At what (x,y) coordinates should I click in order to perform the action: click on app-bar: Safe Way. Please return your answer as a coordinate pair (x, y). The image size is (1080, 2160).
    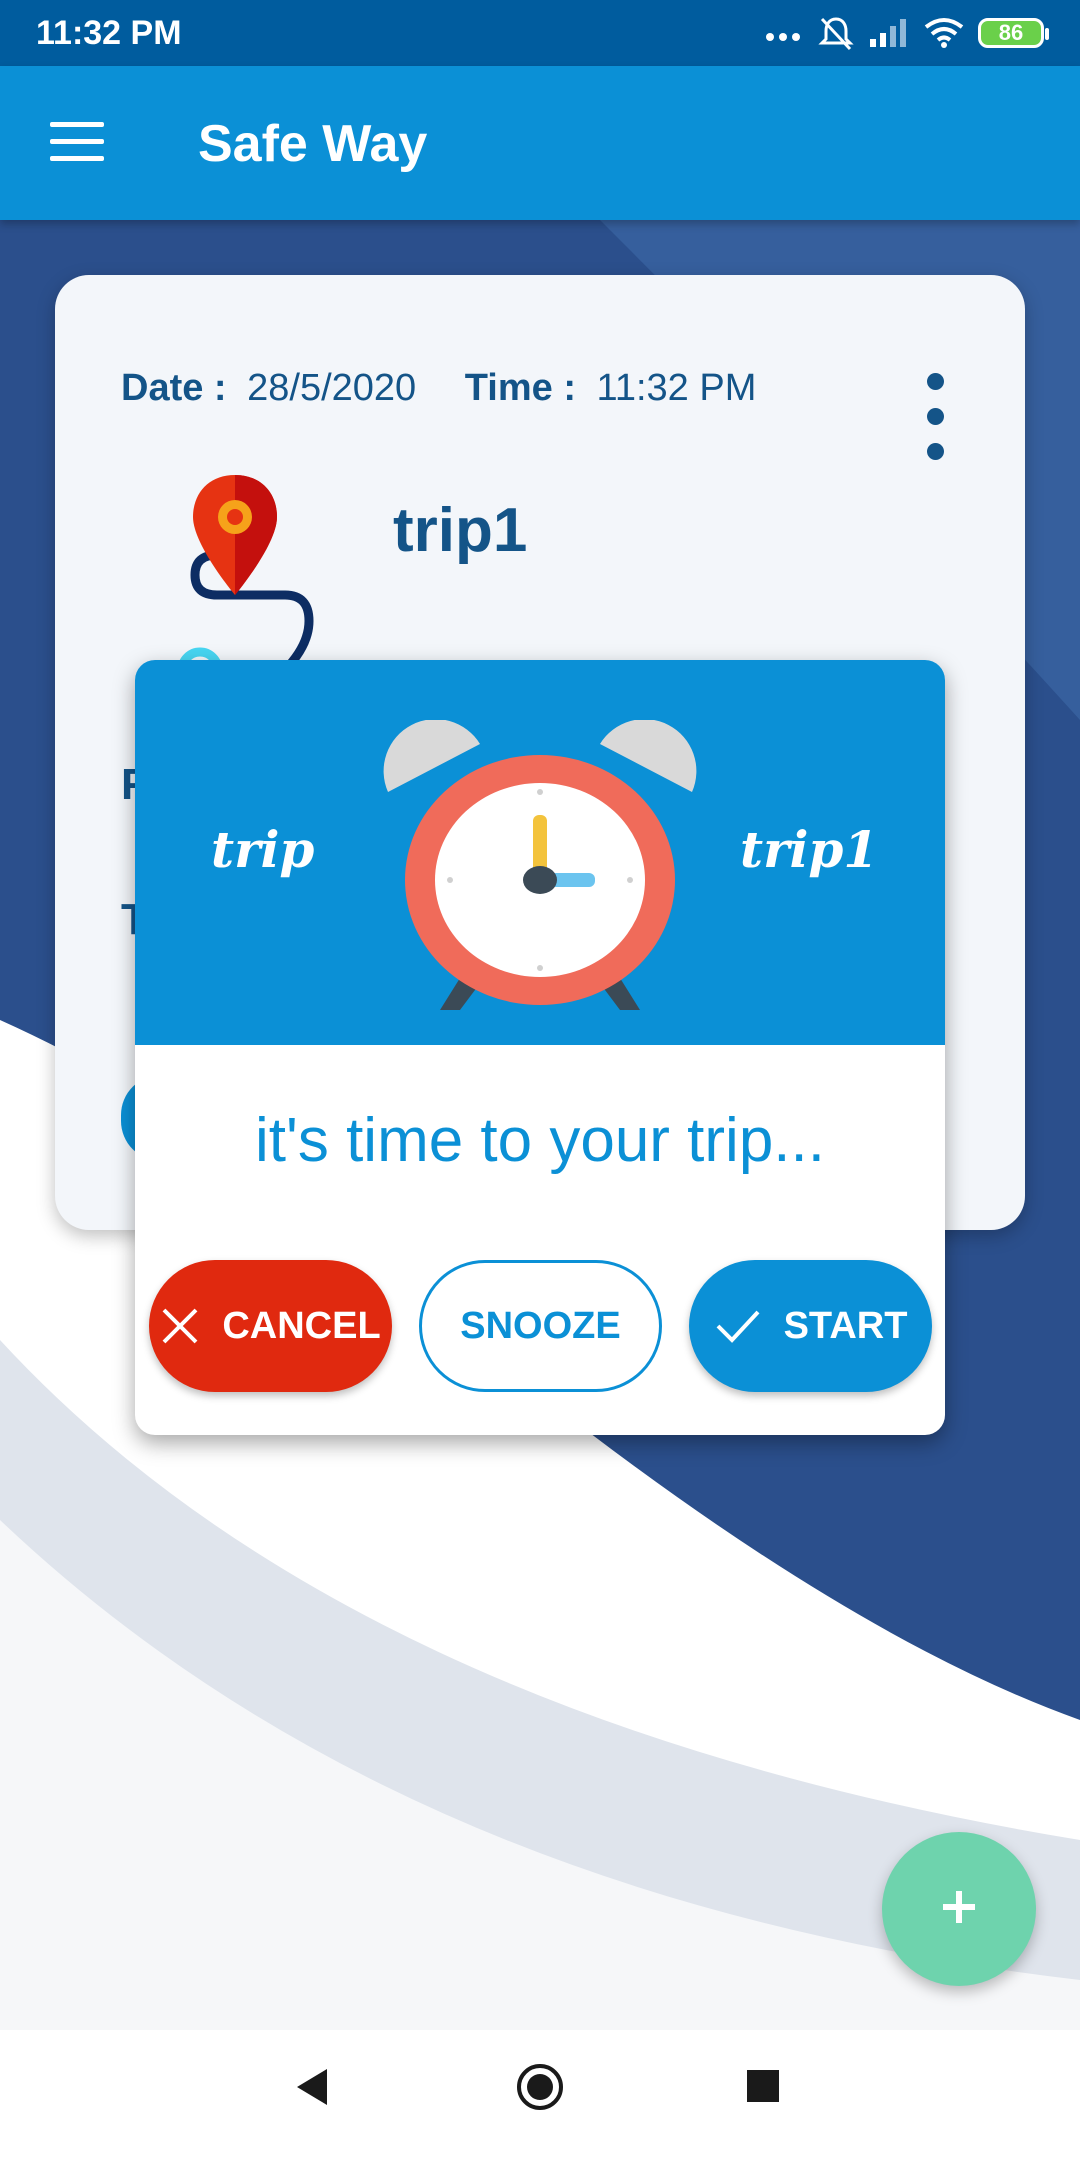
    Looking at the image, I should click on (540, 143).